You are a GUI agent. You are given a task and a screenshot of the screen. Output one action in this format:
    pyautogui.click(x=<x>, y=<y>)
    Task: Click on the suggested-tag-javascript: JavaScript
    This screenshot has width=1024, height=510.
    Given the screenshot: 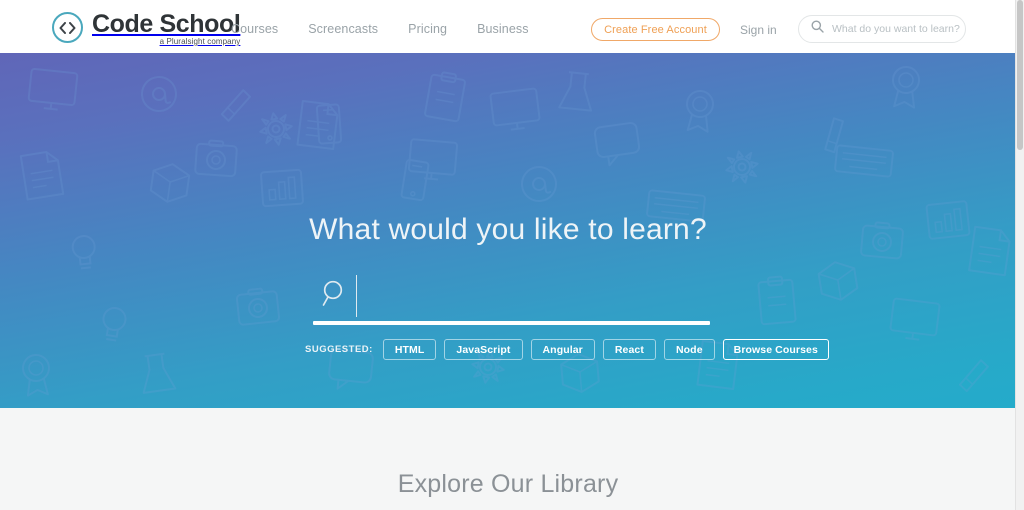 What is the action you would take?
    pyautogui.click(x=483, y=349)
    